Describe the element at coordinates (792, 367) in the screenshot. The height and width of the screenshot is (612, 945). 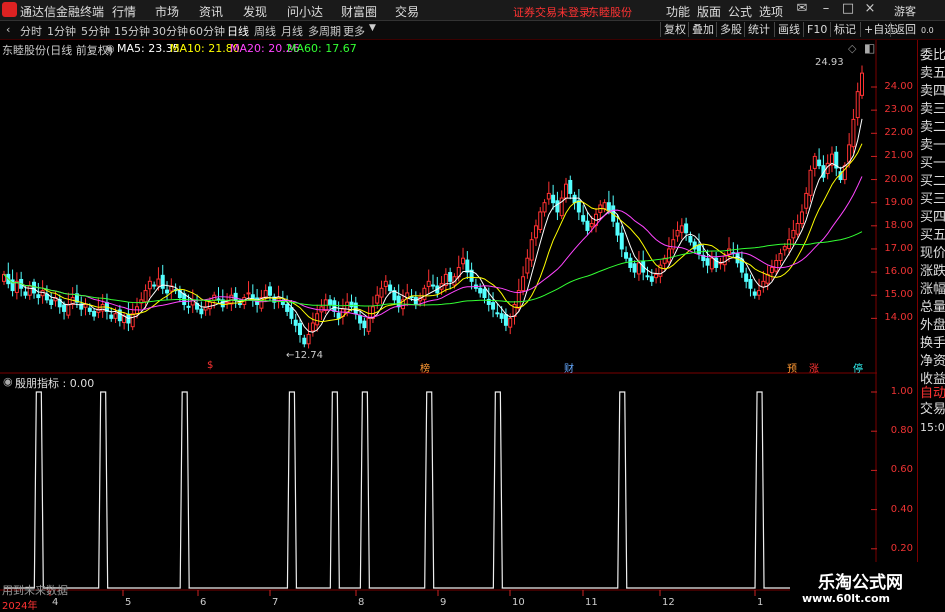
I see `event-tag-yu: 预` at that location.